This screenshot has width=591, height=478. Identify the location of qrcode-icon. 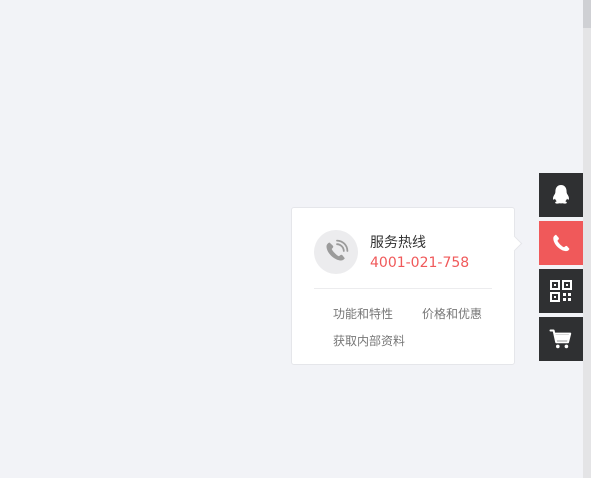
(561, 291).